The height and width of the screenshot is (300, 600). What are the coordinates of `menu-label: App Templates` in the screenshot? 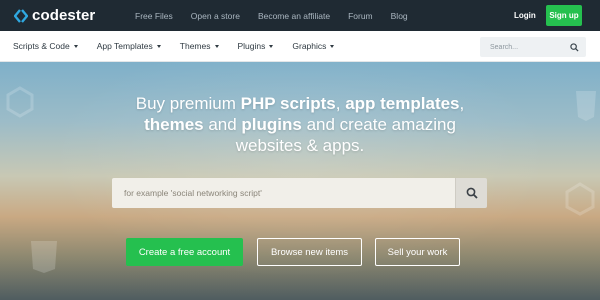 It's located at (124, 46).